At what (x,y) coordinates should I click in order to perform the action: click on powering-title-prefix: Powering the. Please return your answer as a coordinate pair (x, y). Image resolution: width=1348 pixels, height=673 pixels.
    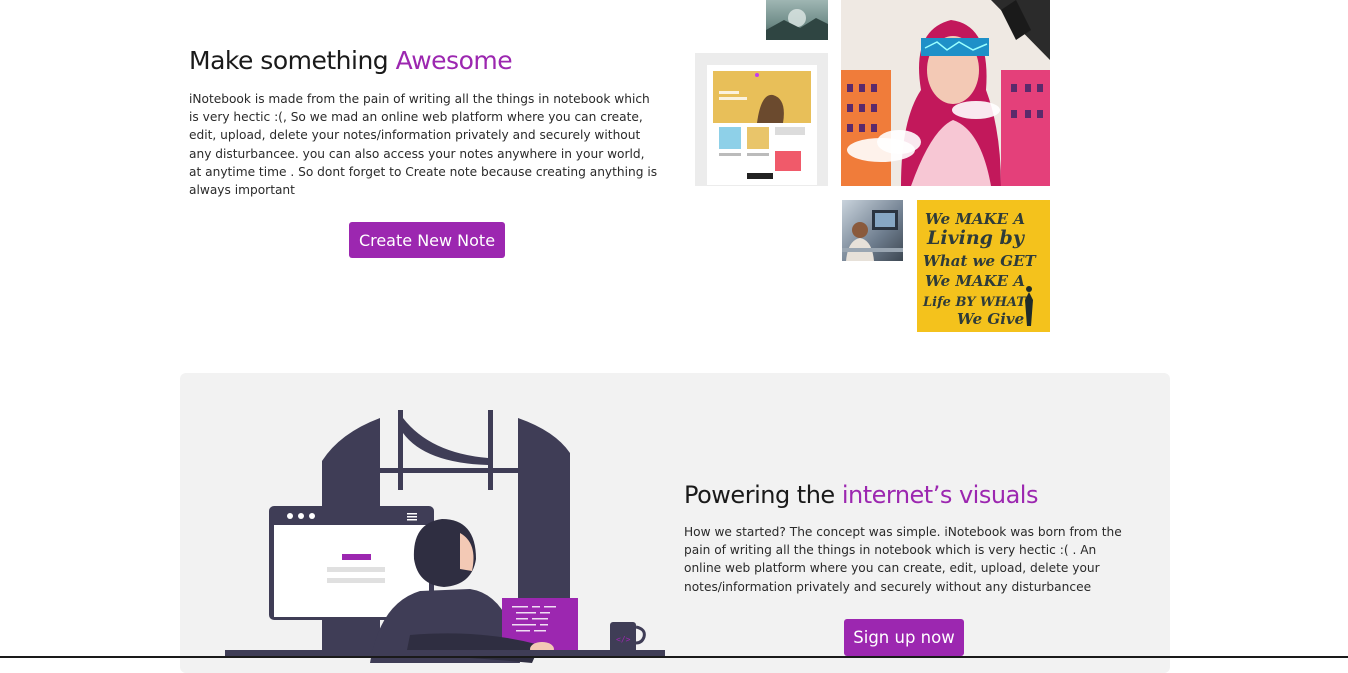
    Looking at the image, I should click on (763, 495).